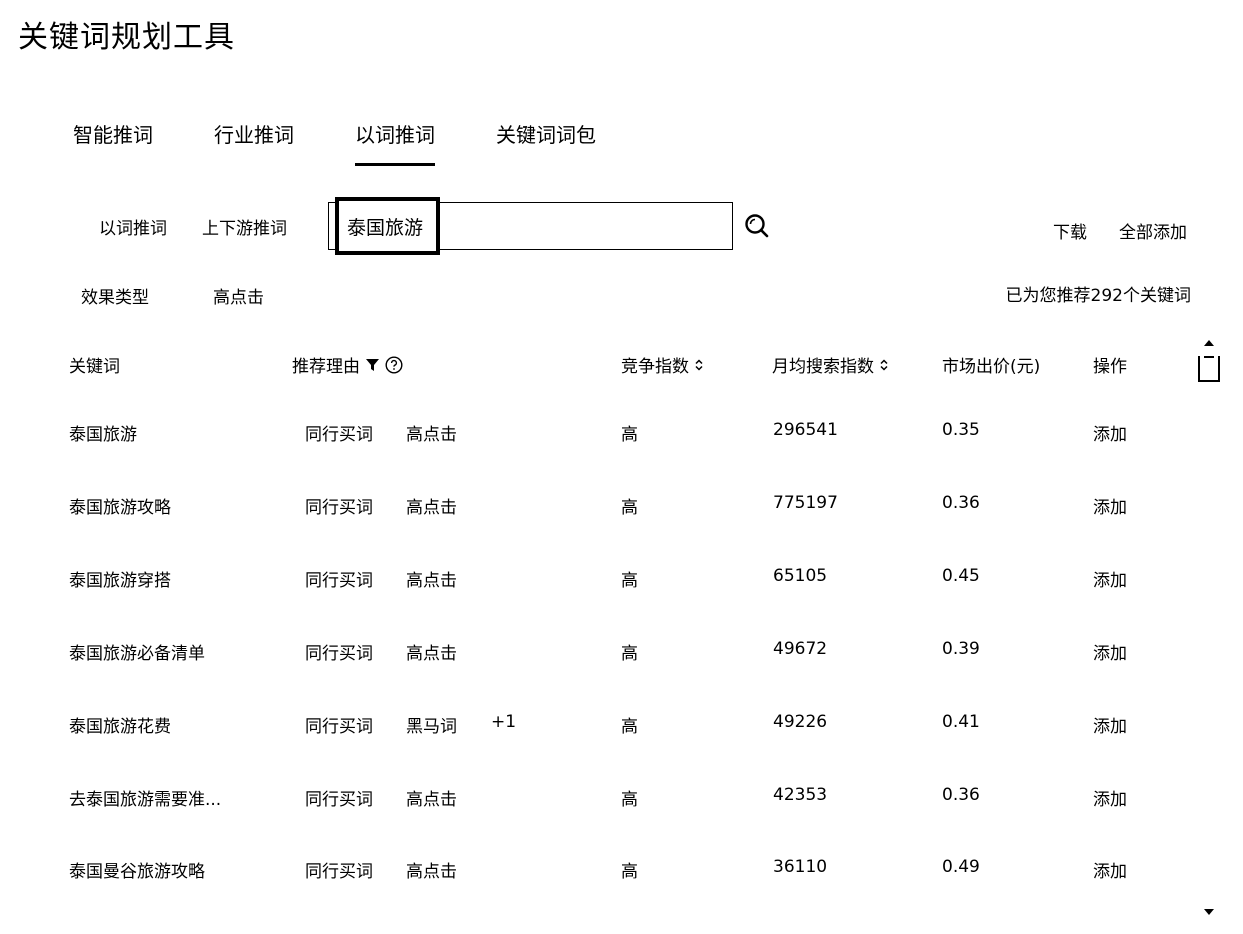 The width and height of the screenshot is (1243, 934). Describe the element at coordinates (621, 602) in the screenshot. I see `table-row: 泰国旅游穿搭 同行买词 高点击 高 65105 0.45 添加` at that location.